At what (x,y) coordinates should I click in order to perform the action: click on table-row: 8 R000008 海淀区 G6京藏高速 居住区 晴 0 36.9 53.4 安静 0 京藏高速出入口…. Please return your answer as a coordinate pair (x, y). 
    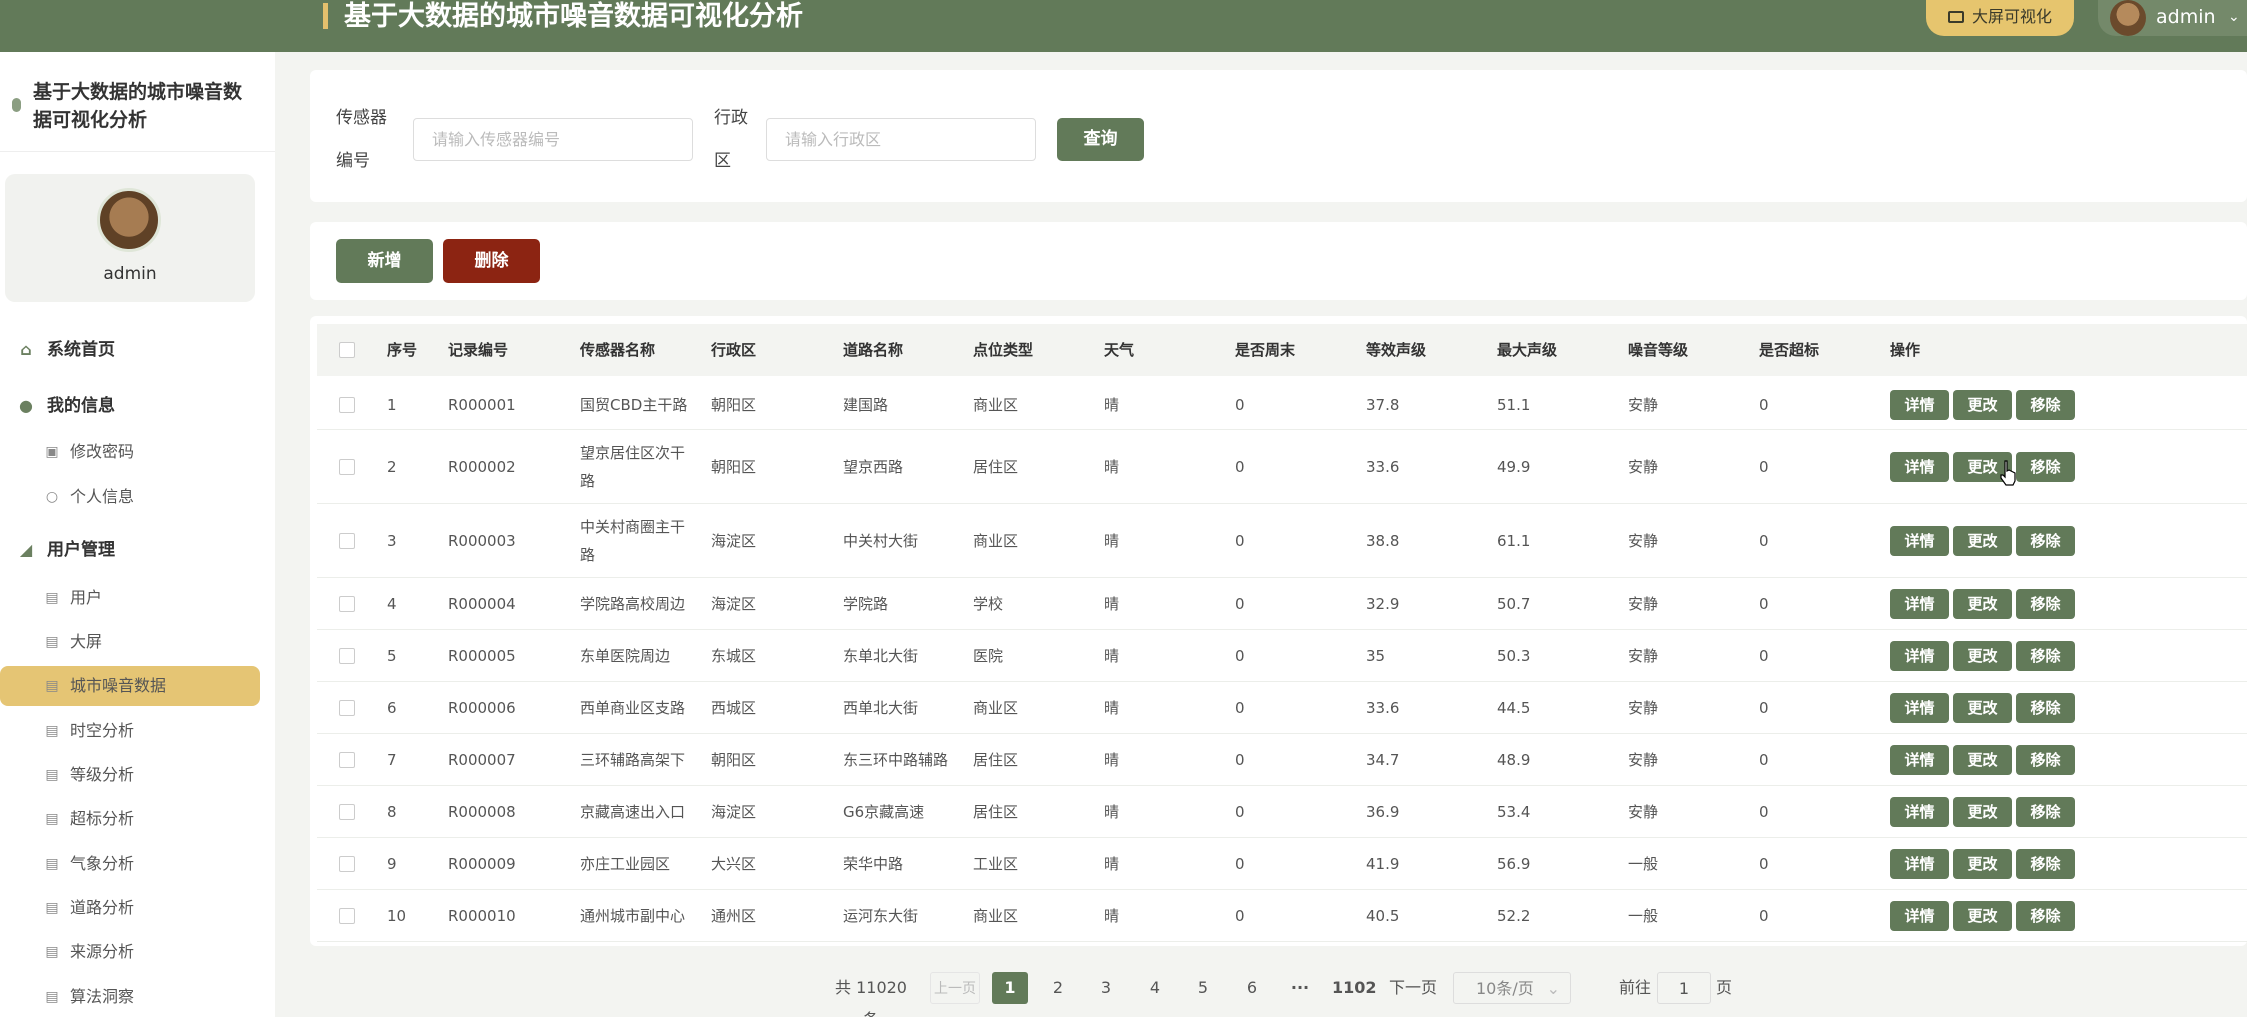
    Looking at the image, I should click on (1282, 812).